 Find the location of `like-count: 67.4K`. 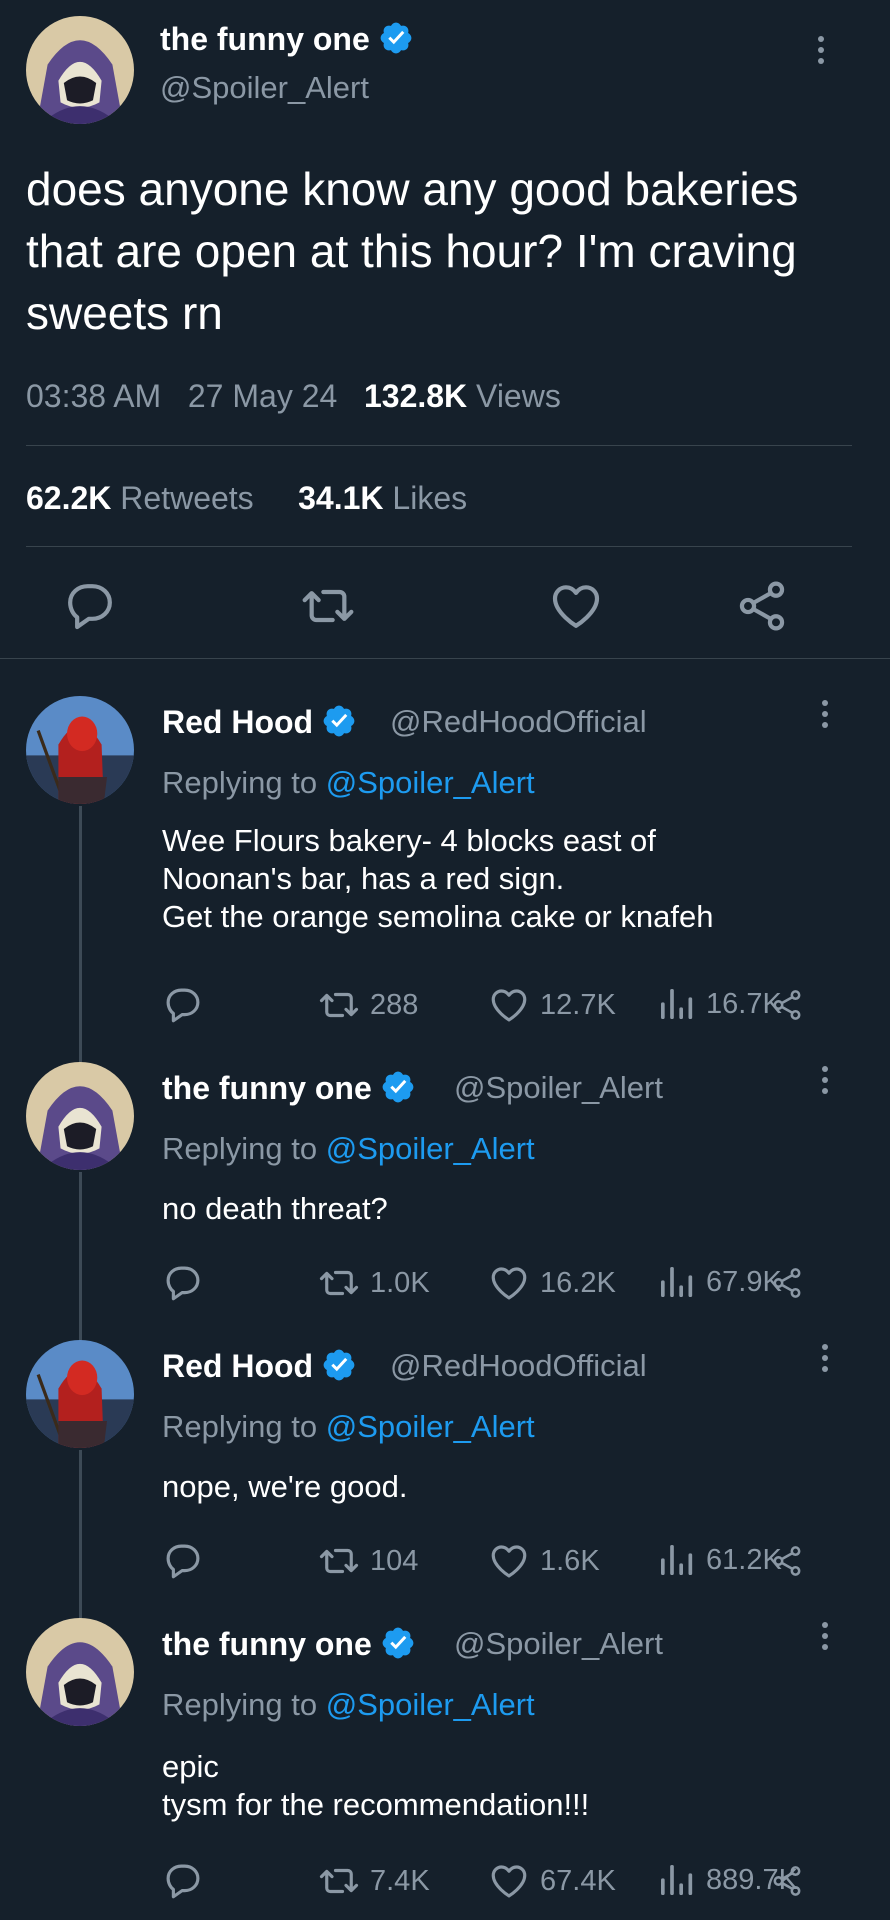

like-count: 67.4K is located at coordinates (578, 1880).